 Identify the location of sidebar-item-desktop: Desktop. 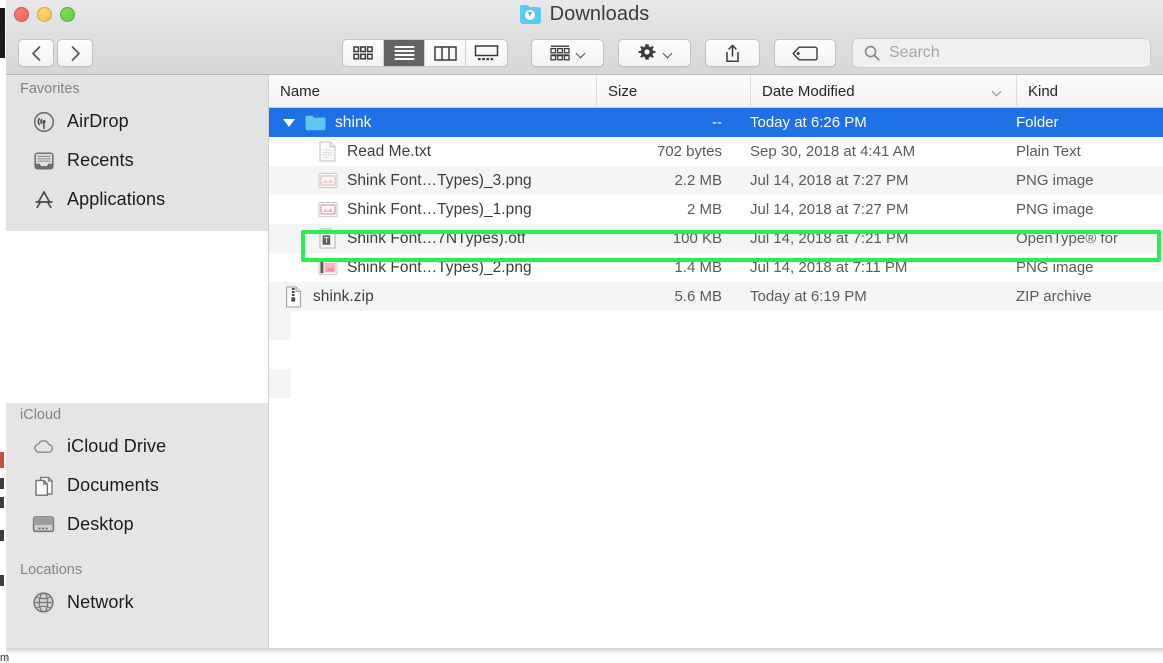
(137, 524).